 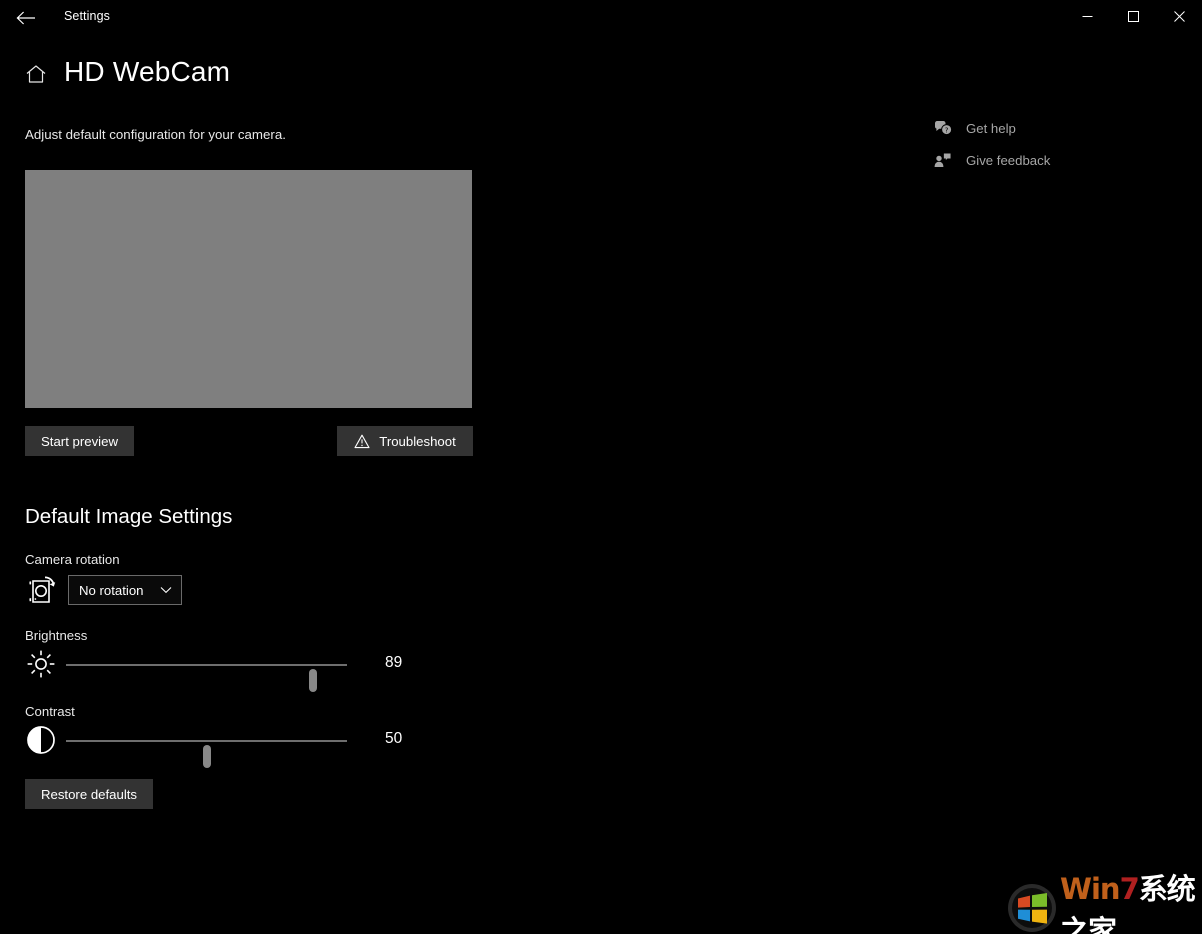 I want to click on camera-rotation-value: No rotation, so click(x=111, y=590).